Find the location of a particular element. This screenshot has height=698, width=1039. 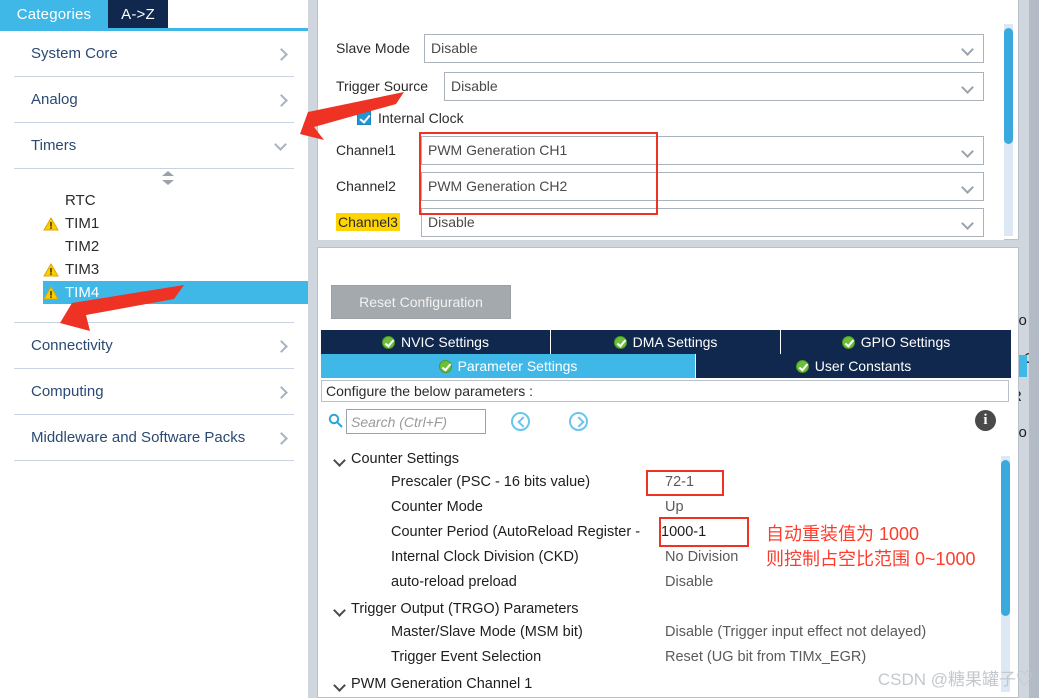

param-value: Reset (UG bit from TIMx_EGR) is located at coordinates (765, 657).